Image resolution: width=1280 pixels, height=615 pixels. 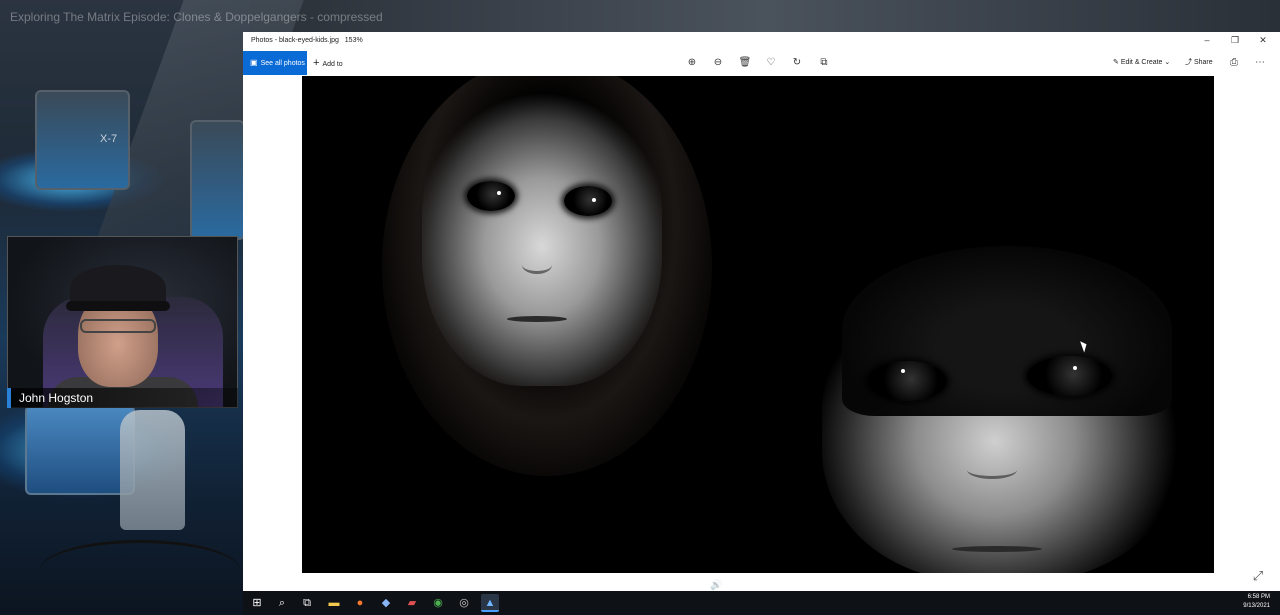 I want to click on zoom-out-icon: ⊖, so click(x=718, y=63).